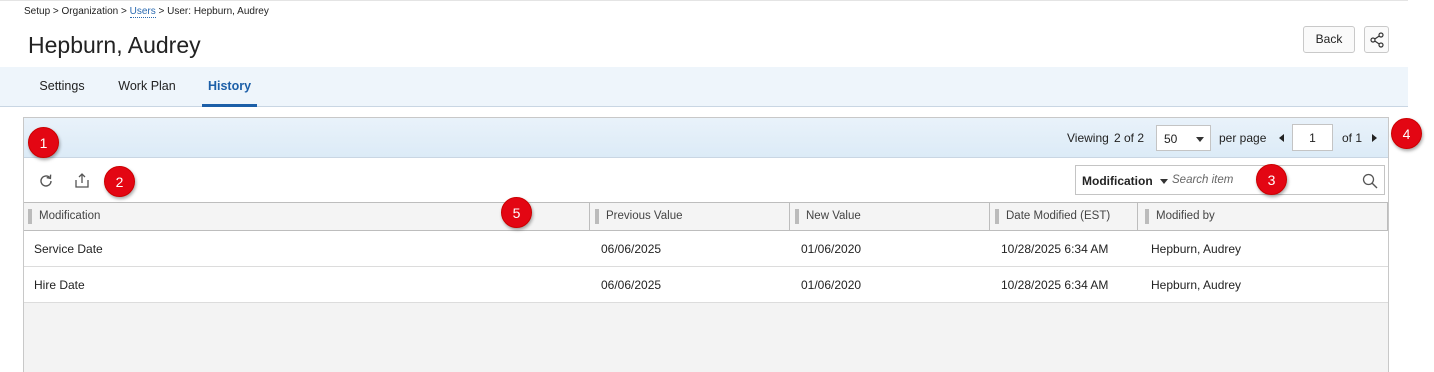 Image resolution: width=1434 pixels, height=372 pixels. What do you see at coordinates (46, 181) in the screenshot?
I see `refresh-icon` at bounding box center [46, 181].